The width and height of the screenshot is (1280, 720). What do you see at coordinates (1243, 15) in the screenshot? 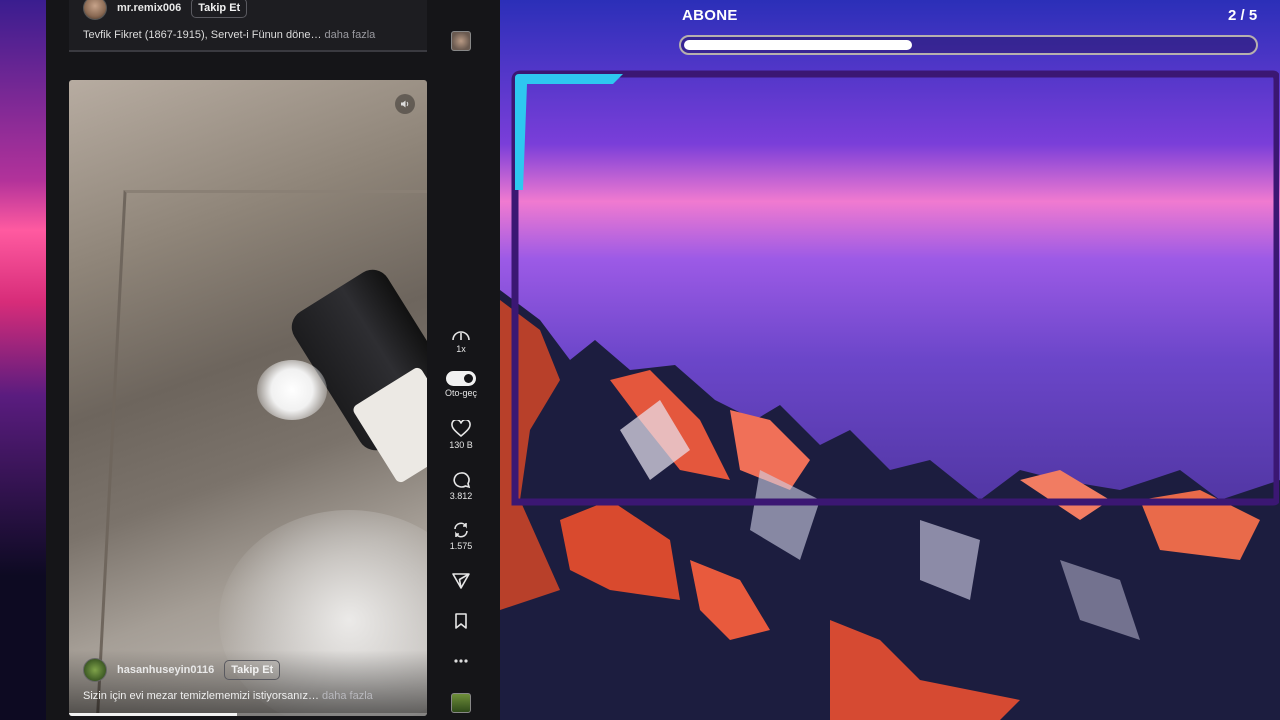
I see `quest-count: 2 / 5` at bounding box center [1243, 15].